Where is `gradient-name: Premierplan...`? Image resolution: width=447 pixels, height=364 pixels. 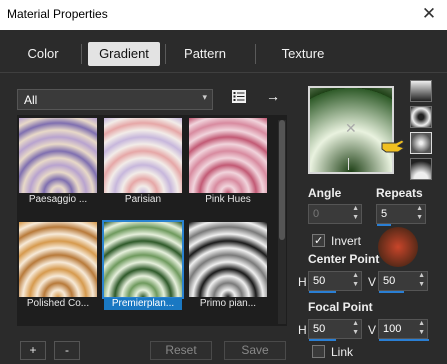
gradient-name: Premierplan... is located at coordinates (143, 304).